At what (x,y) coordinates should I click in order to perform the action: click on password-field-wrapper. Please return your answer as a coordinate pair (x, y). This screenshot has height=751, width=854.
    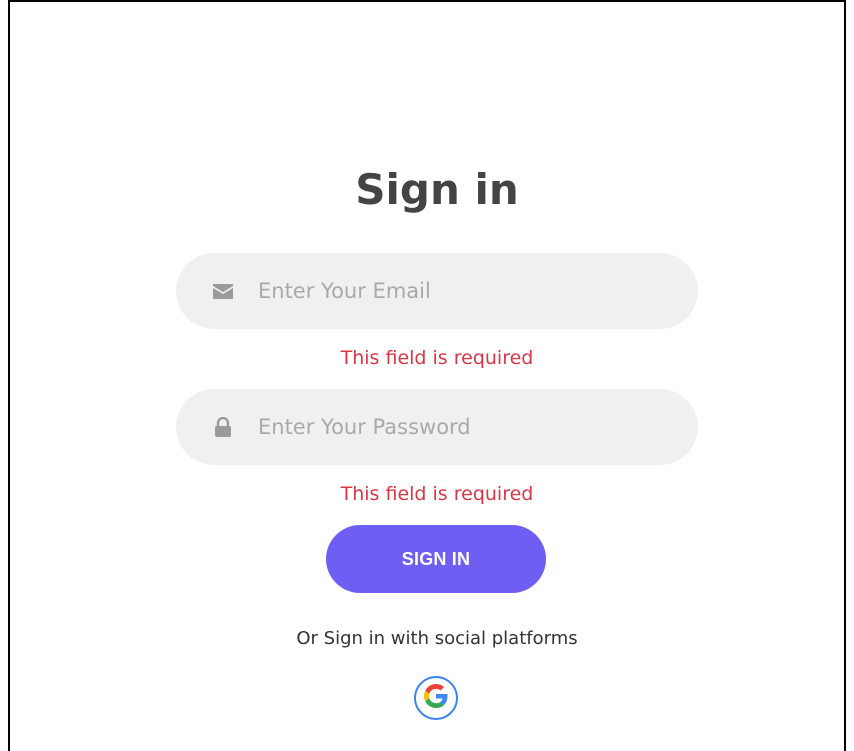
    Looking at the image, I should click on (437, 427).